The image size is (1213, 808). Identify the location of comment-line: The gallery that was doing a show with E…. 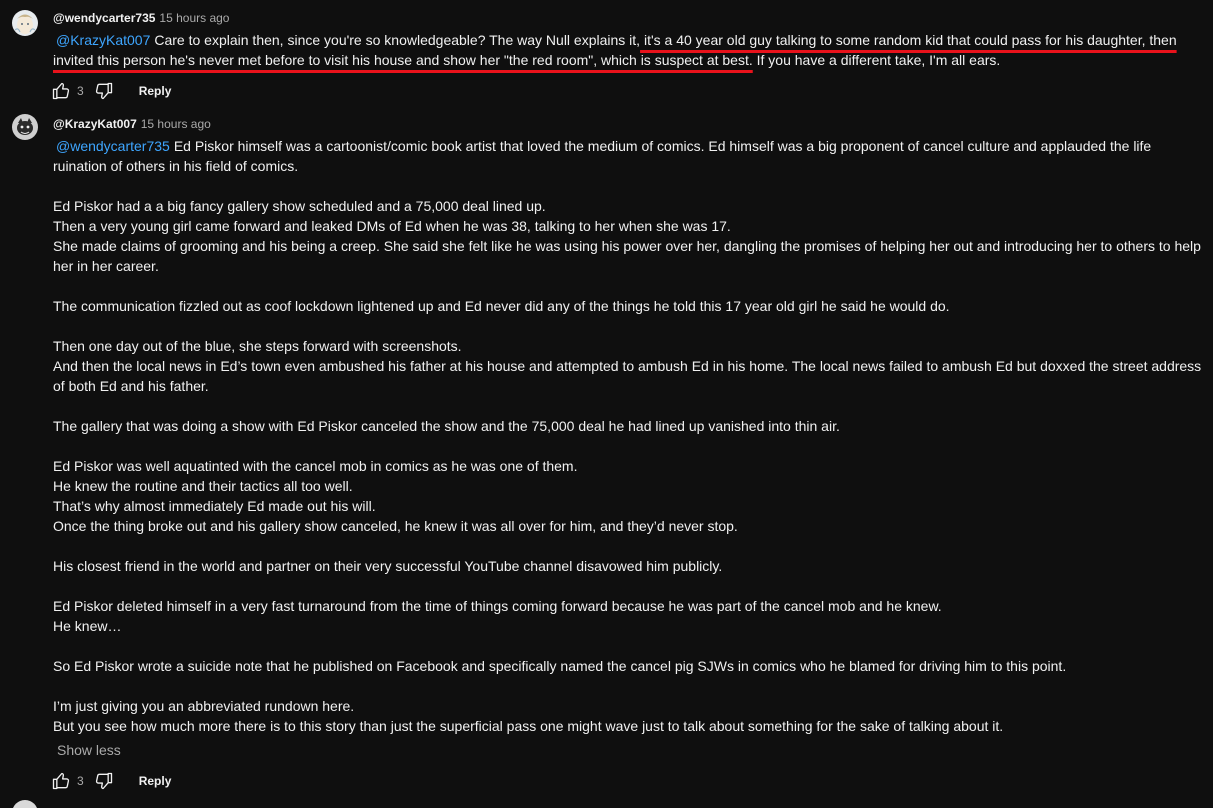
(446, 426).